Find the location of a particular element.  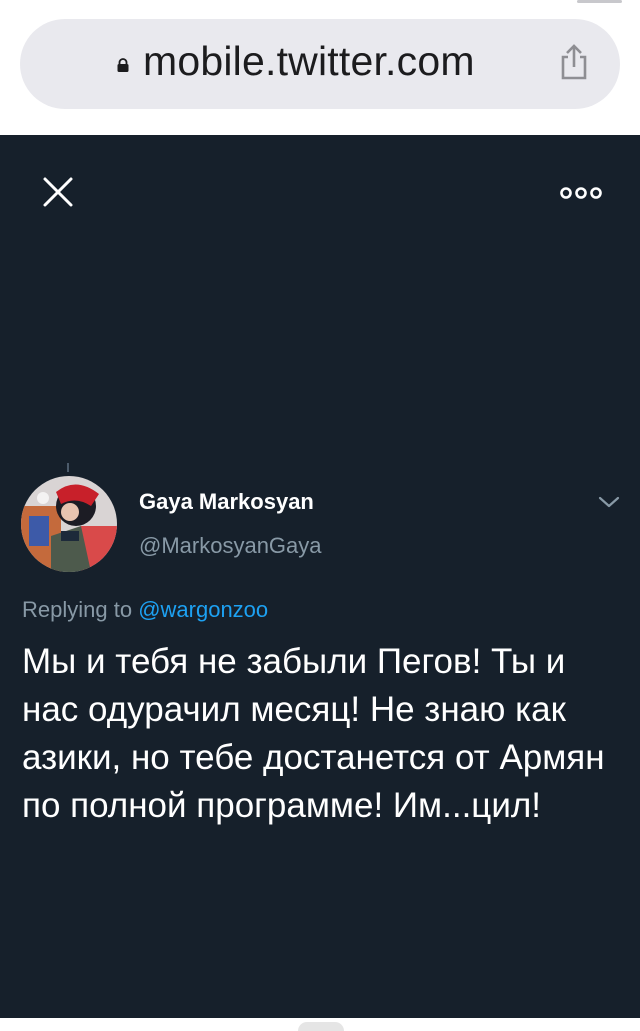

avatar is located at coordinates (69, 524).